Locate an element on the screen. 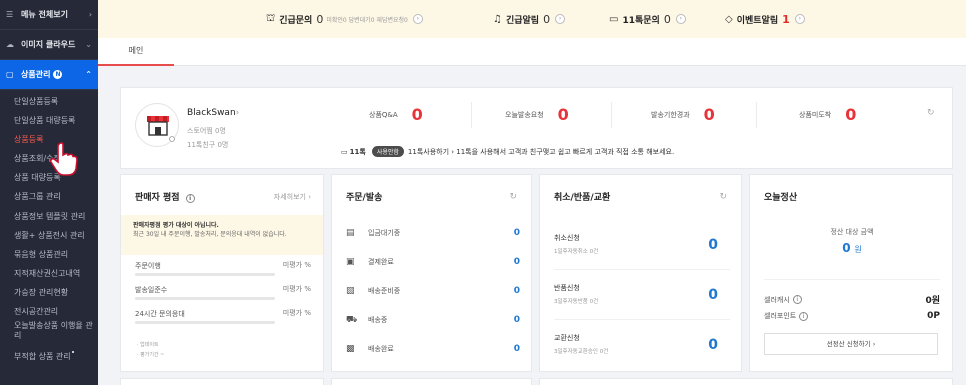  sidebar-item: 부적합 상품 관리 is located at coordinates (49, 356).